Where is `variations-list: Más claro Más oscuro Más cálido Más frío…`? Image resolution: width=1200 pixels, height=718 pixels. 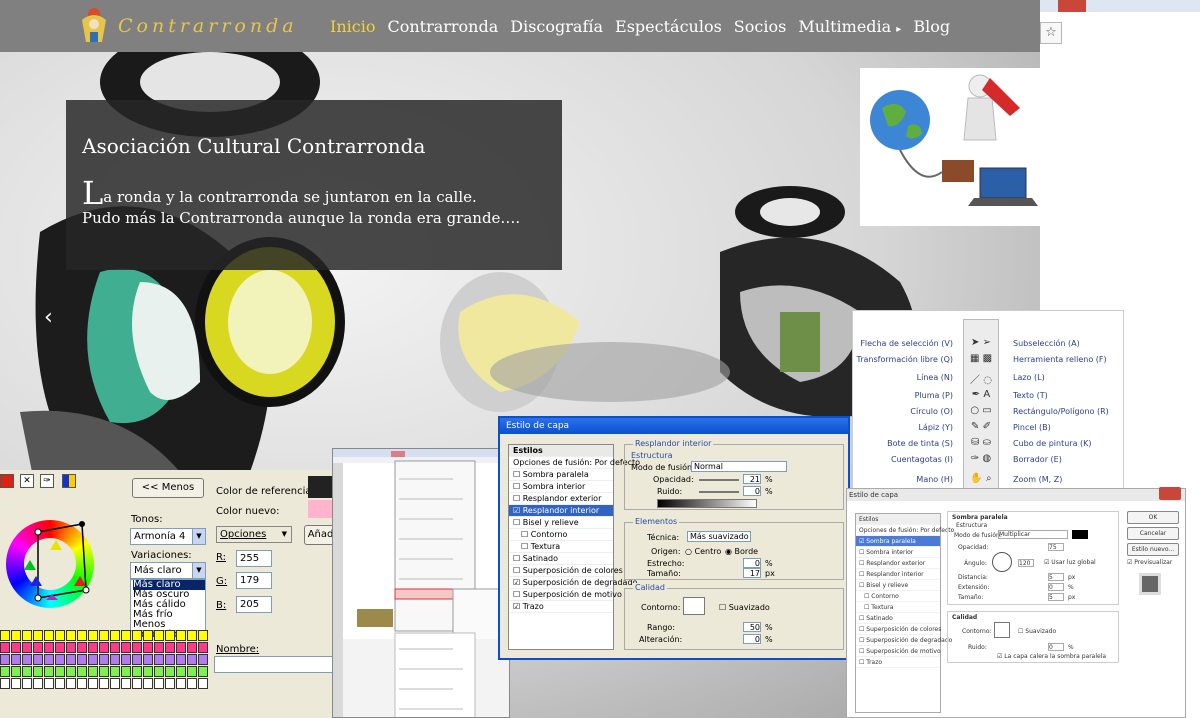
variations-list: Más claro Más oscuro Más cálido Más frío… is located at coordinates (168, 609).